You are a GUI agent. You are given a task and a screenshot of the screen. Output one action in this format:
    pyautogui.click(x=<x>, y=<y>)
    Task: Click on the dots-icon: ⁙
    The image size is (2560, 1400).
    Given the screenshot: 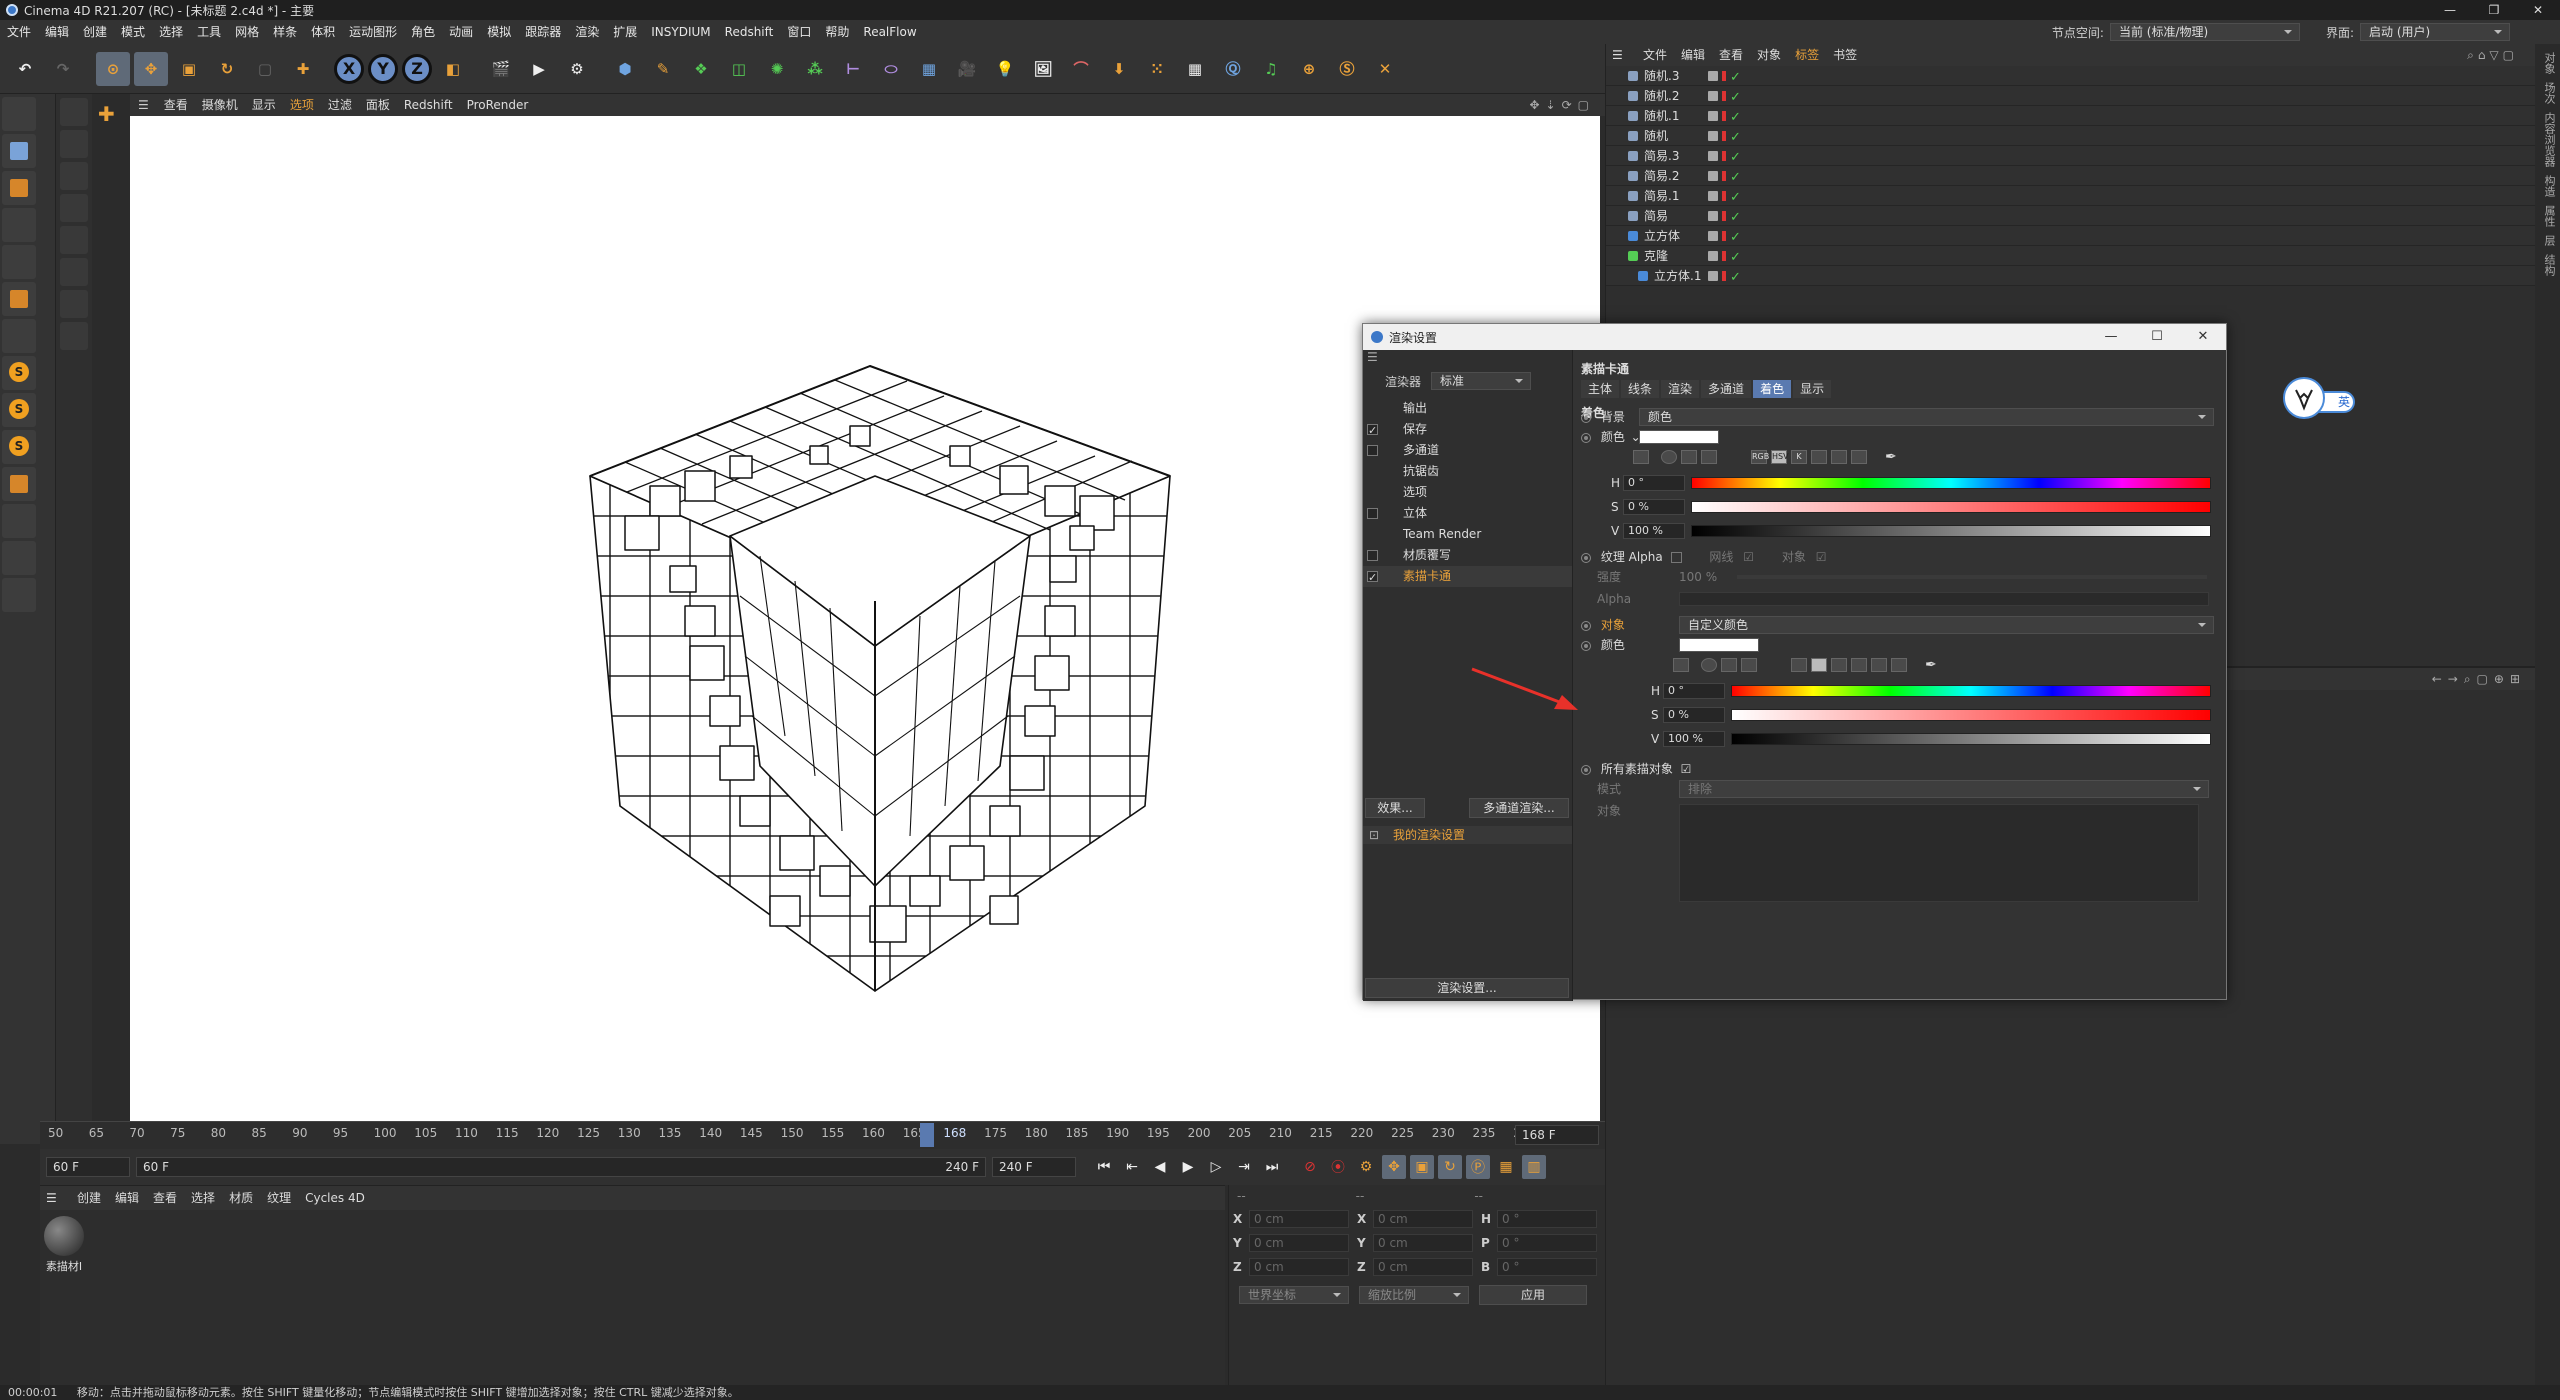 What is the action you would take?
    pyautogui.click(x=1157, y=69)
    